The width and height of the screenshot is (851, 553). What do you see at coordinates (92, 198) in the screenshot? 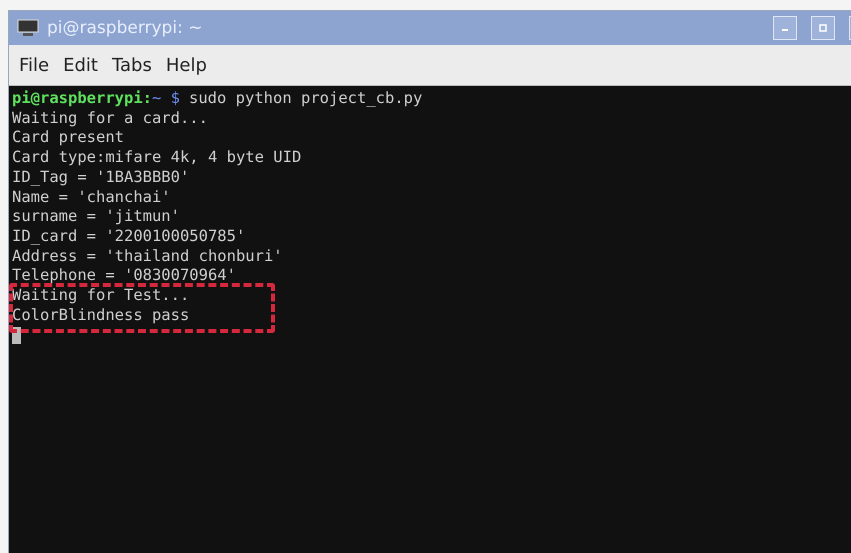
I see `output-line: Name = 'chanchai'` at bounding box center [92, 198].